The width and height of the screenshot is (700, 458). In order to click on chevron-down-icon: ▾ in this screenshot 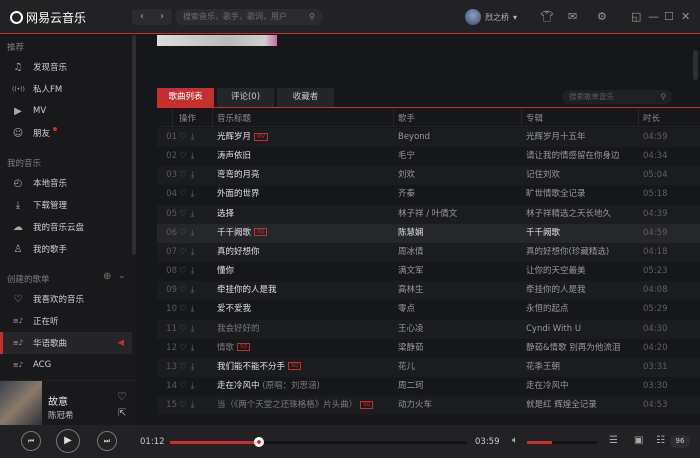, I will do `click(515, 17)`.